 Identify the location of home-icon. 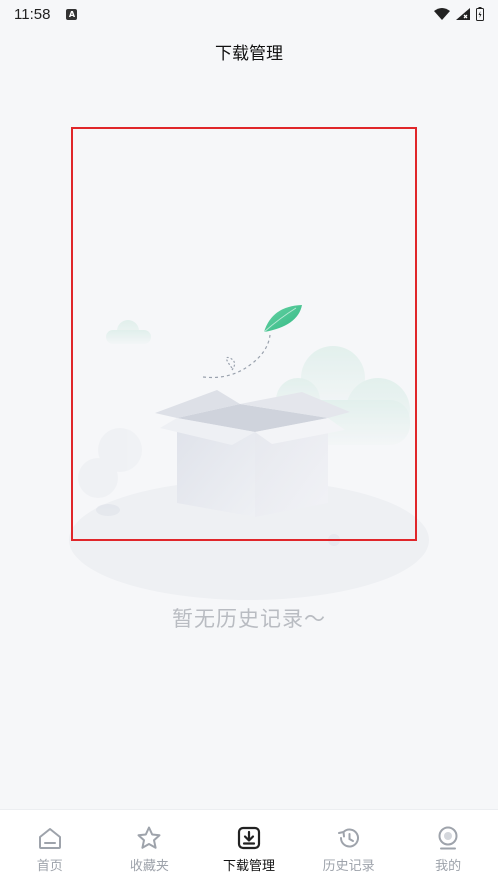
(49, 838).